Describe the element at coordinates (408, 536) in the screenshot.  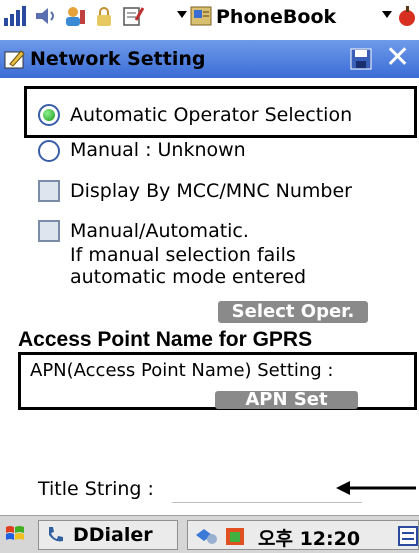
I see `keyboard-icon` at that location.